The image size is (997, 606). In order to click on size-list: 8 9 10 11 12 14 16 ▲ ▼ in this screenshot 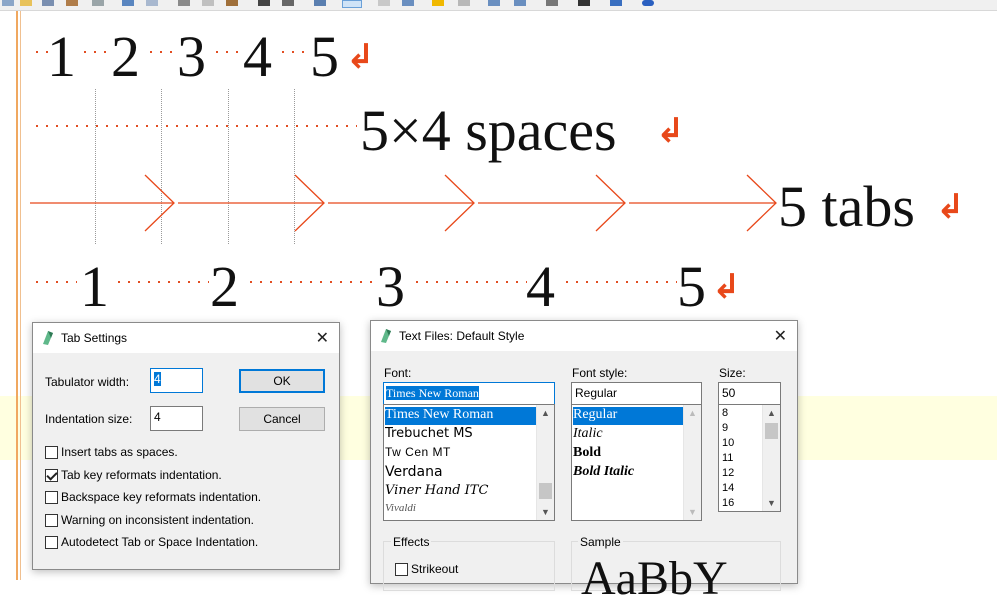, I will do `click(749, 458)`.